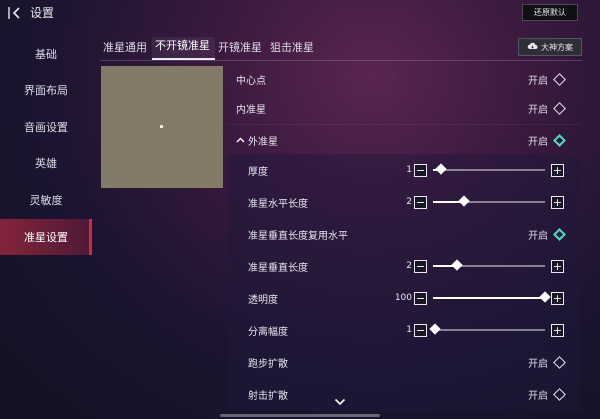 The width and height of the screenshot is (600, 419). What do you see at coordinates (404, 362) in the screenshot?
I see `setting-row-run-spread: 跑步扩散 开启` at bounding box center [404, 362].